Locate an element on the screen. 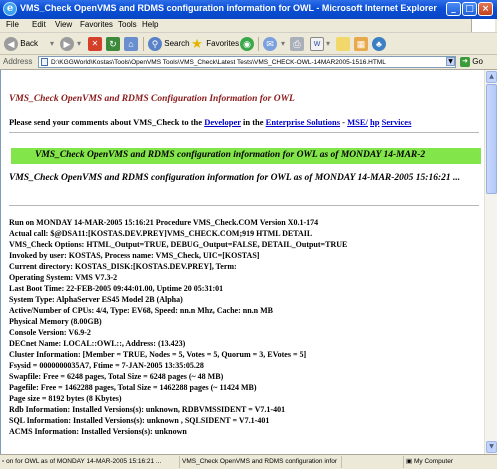  back-label: Back is located at coordinates (29, 43).